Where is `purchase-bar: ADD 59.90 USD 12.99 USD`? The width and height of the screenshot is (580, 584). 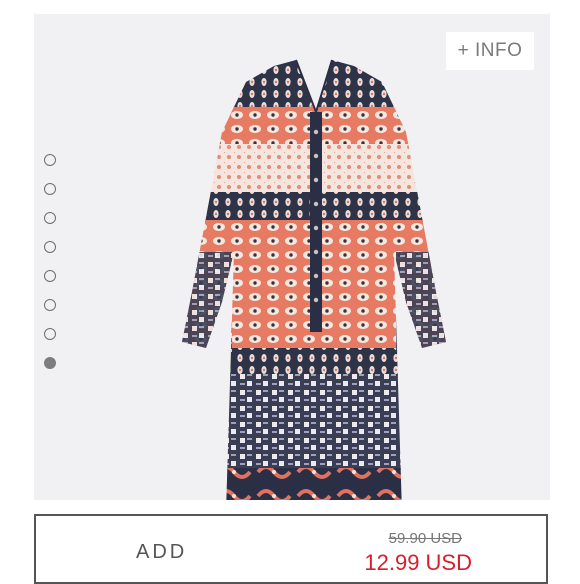
purchase-bar: ADD 59.90 USD 12.99 USD is located at coordinates (291, 549).